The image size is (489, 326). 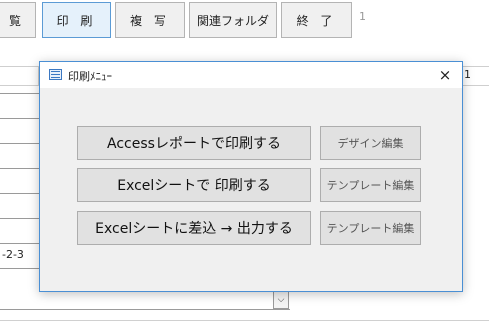 I want to click on design-edit-button: デザイン編集, so click(x=370, y=143).